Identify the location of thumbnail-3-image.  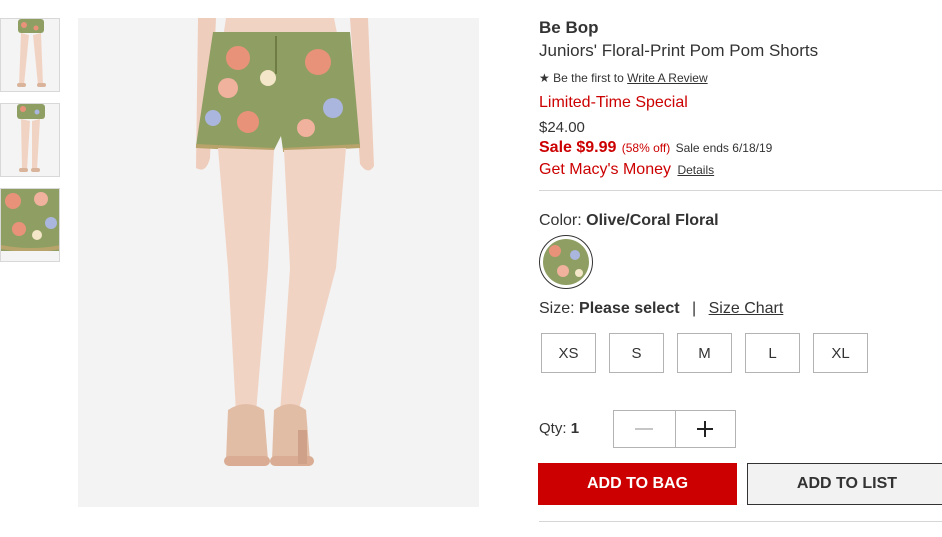
(30, 225).